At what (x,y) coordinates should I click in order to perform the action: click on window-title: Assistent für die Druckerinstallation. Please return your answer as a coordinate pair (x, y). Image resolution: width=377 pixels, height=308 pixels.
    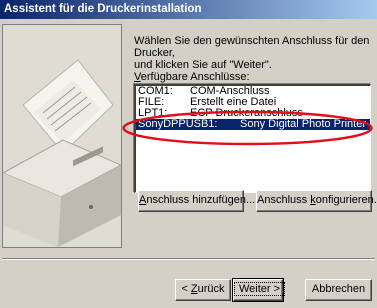
    Looking at the image, I should click on (103, 9).